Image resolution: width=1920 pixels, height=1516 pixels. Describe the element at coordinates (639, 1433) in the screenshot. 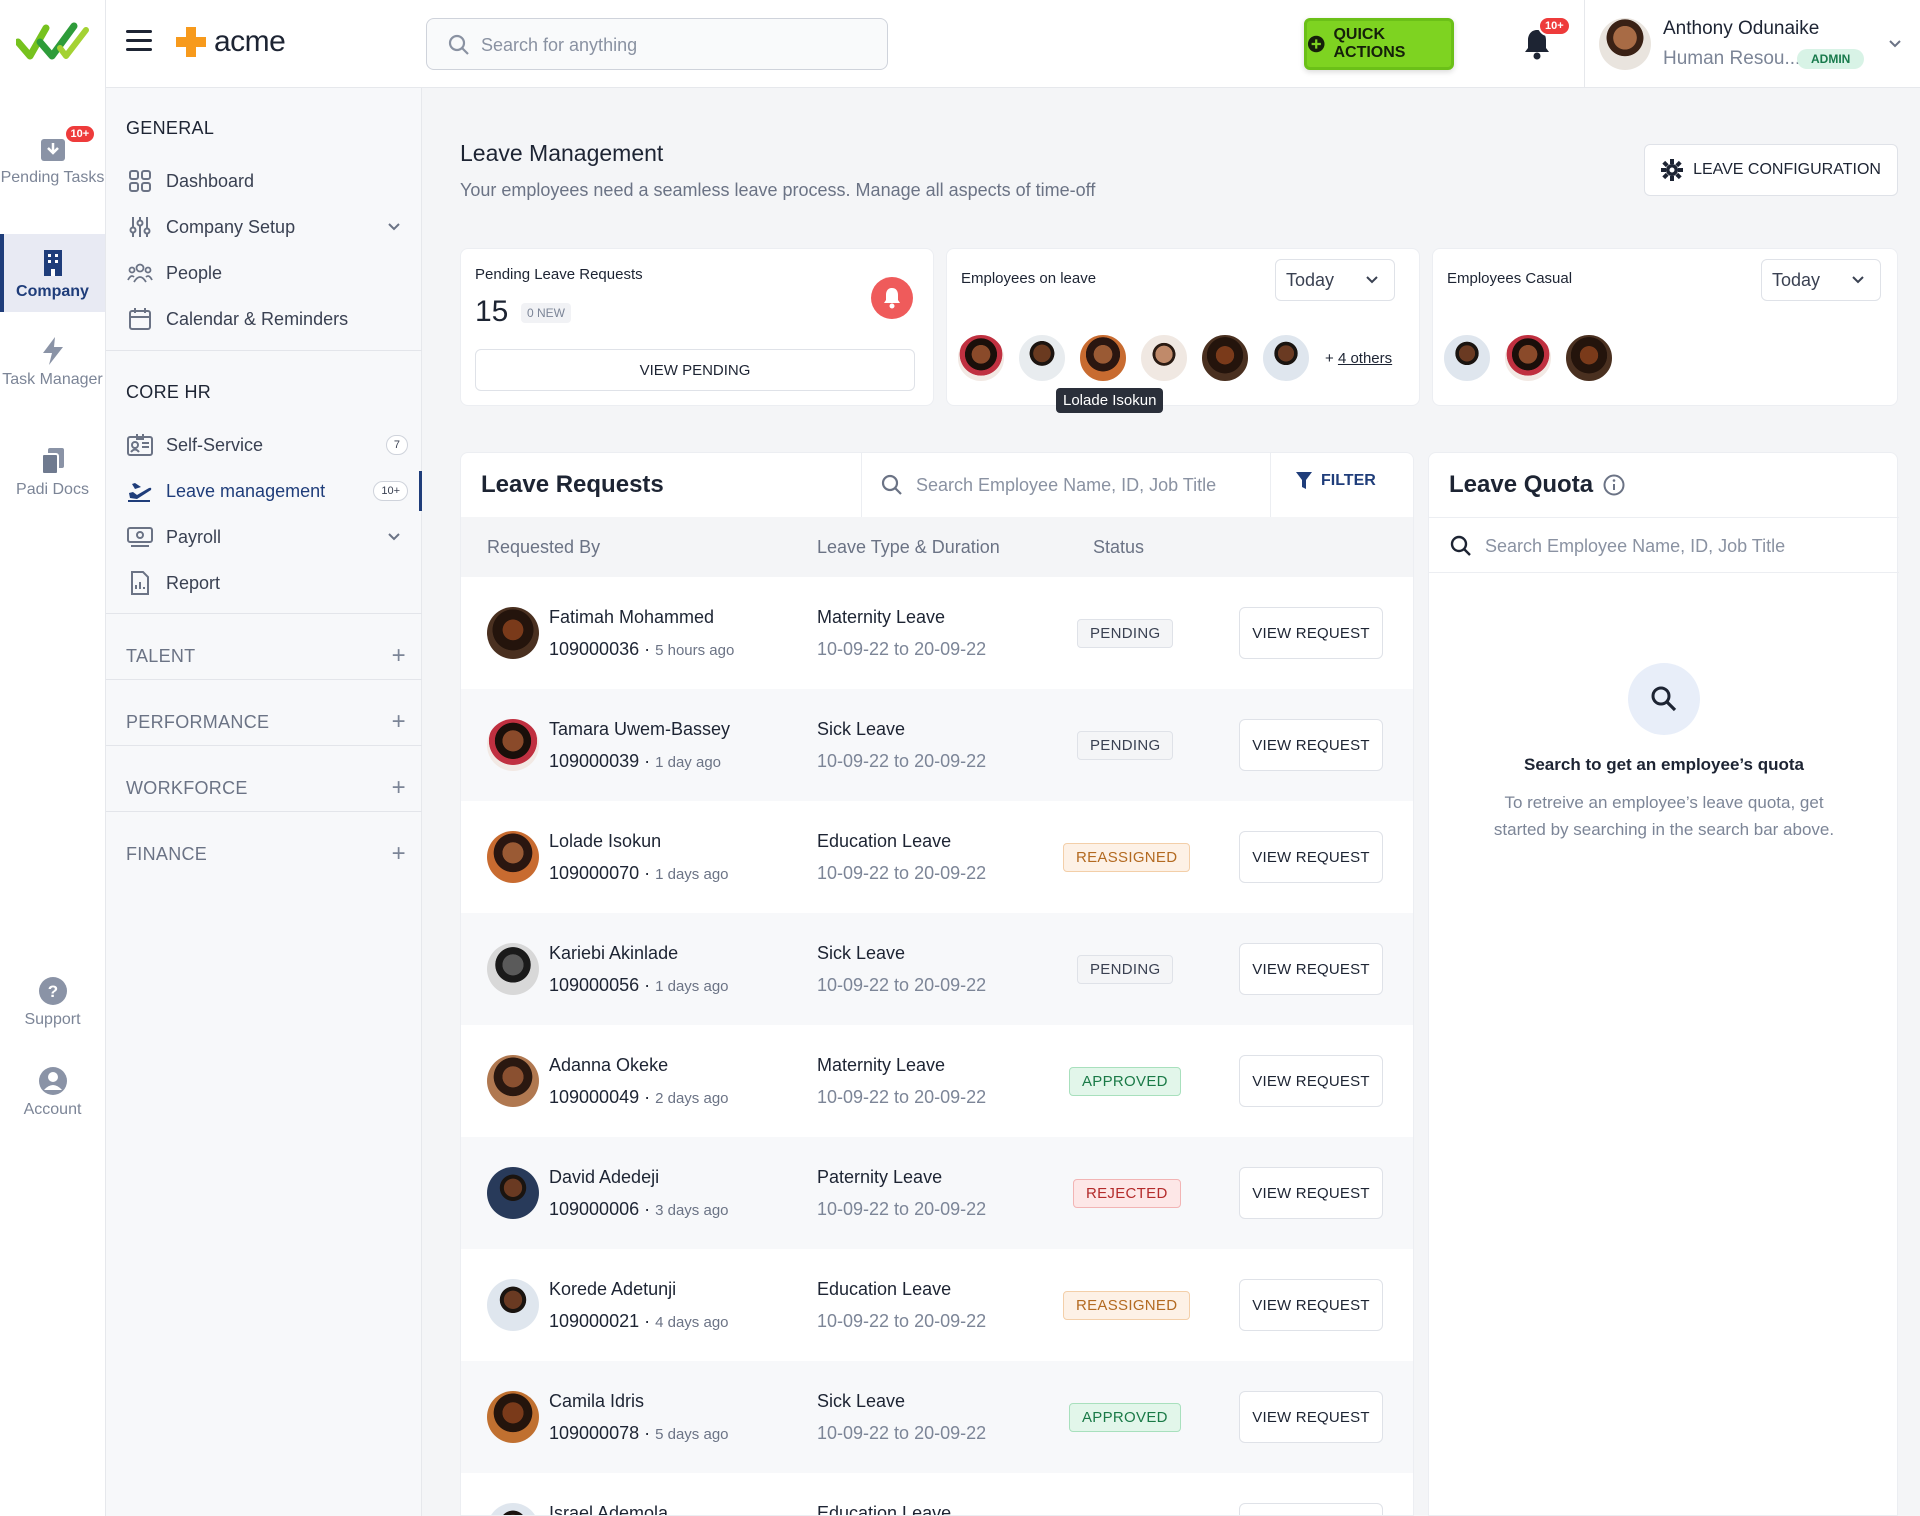

I see `employee-id: 109000078 · 5 days ago` at that location.